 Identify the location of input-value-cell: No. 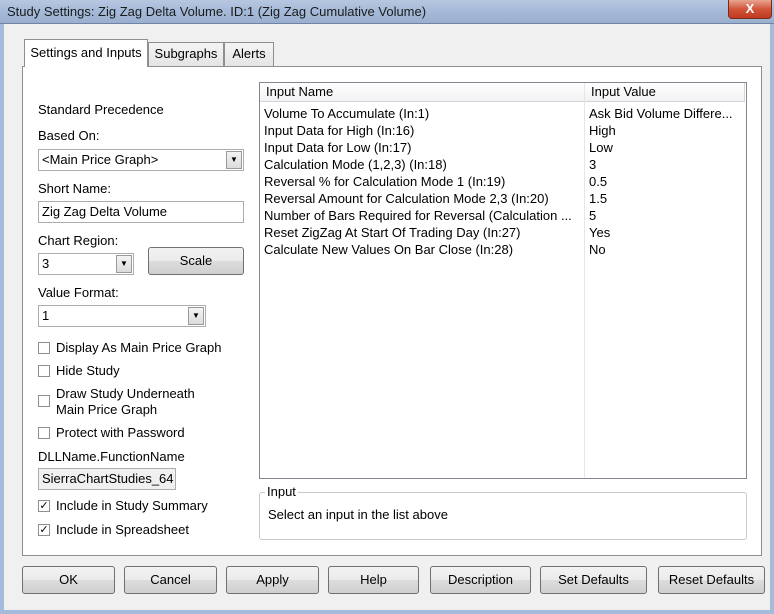
(667, 249).